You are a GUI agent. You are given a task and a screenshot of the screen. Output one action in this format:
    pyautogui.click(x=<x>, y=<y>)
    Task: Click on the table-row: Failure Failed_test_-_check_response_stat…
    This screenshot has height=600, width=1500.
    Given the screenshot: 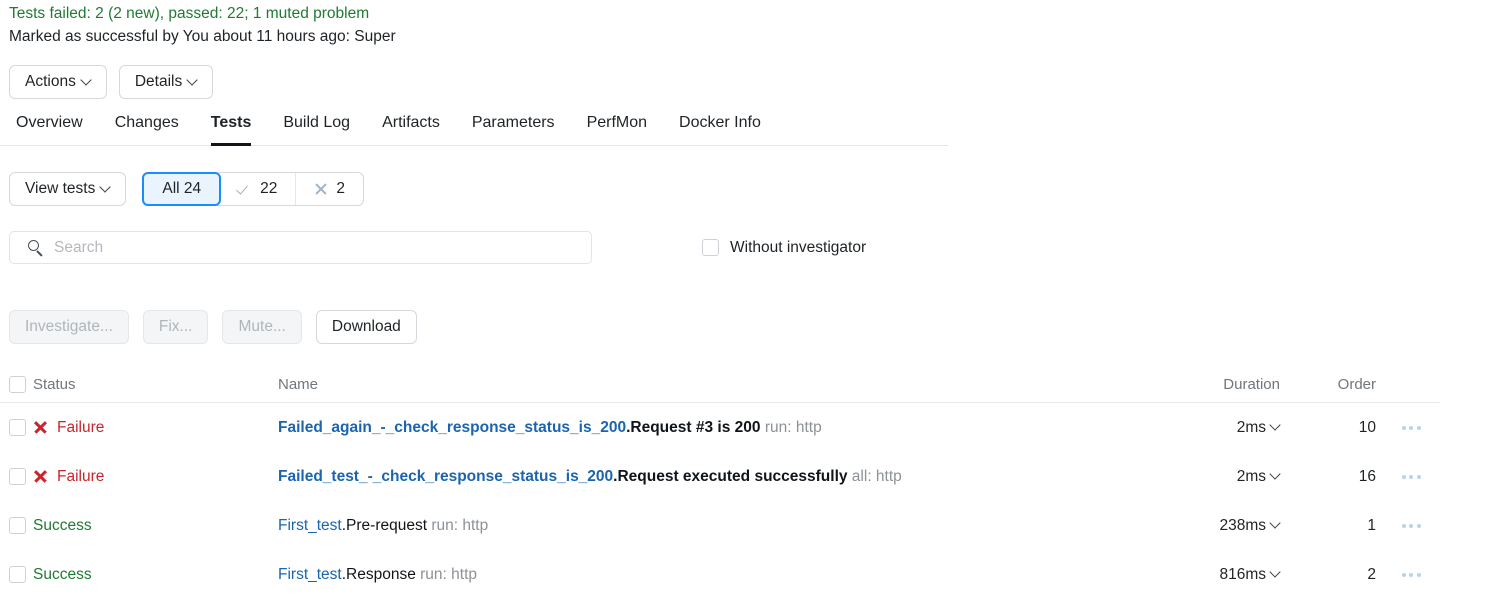 What is the action you would take?
    pyautogui.click(x=720, y=476)
    